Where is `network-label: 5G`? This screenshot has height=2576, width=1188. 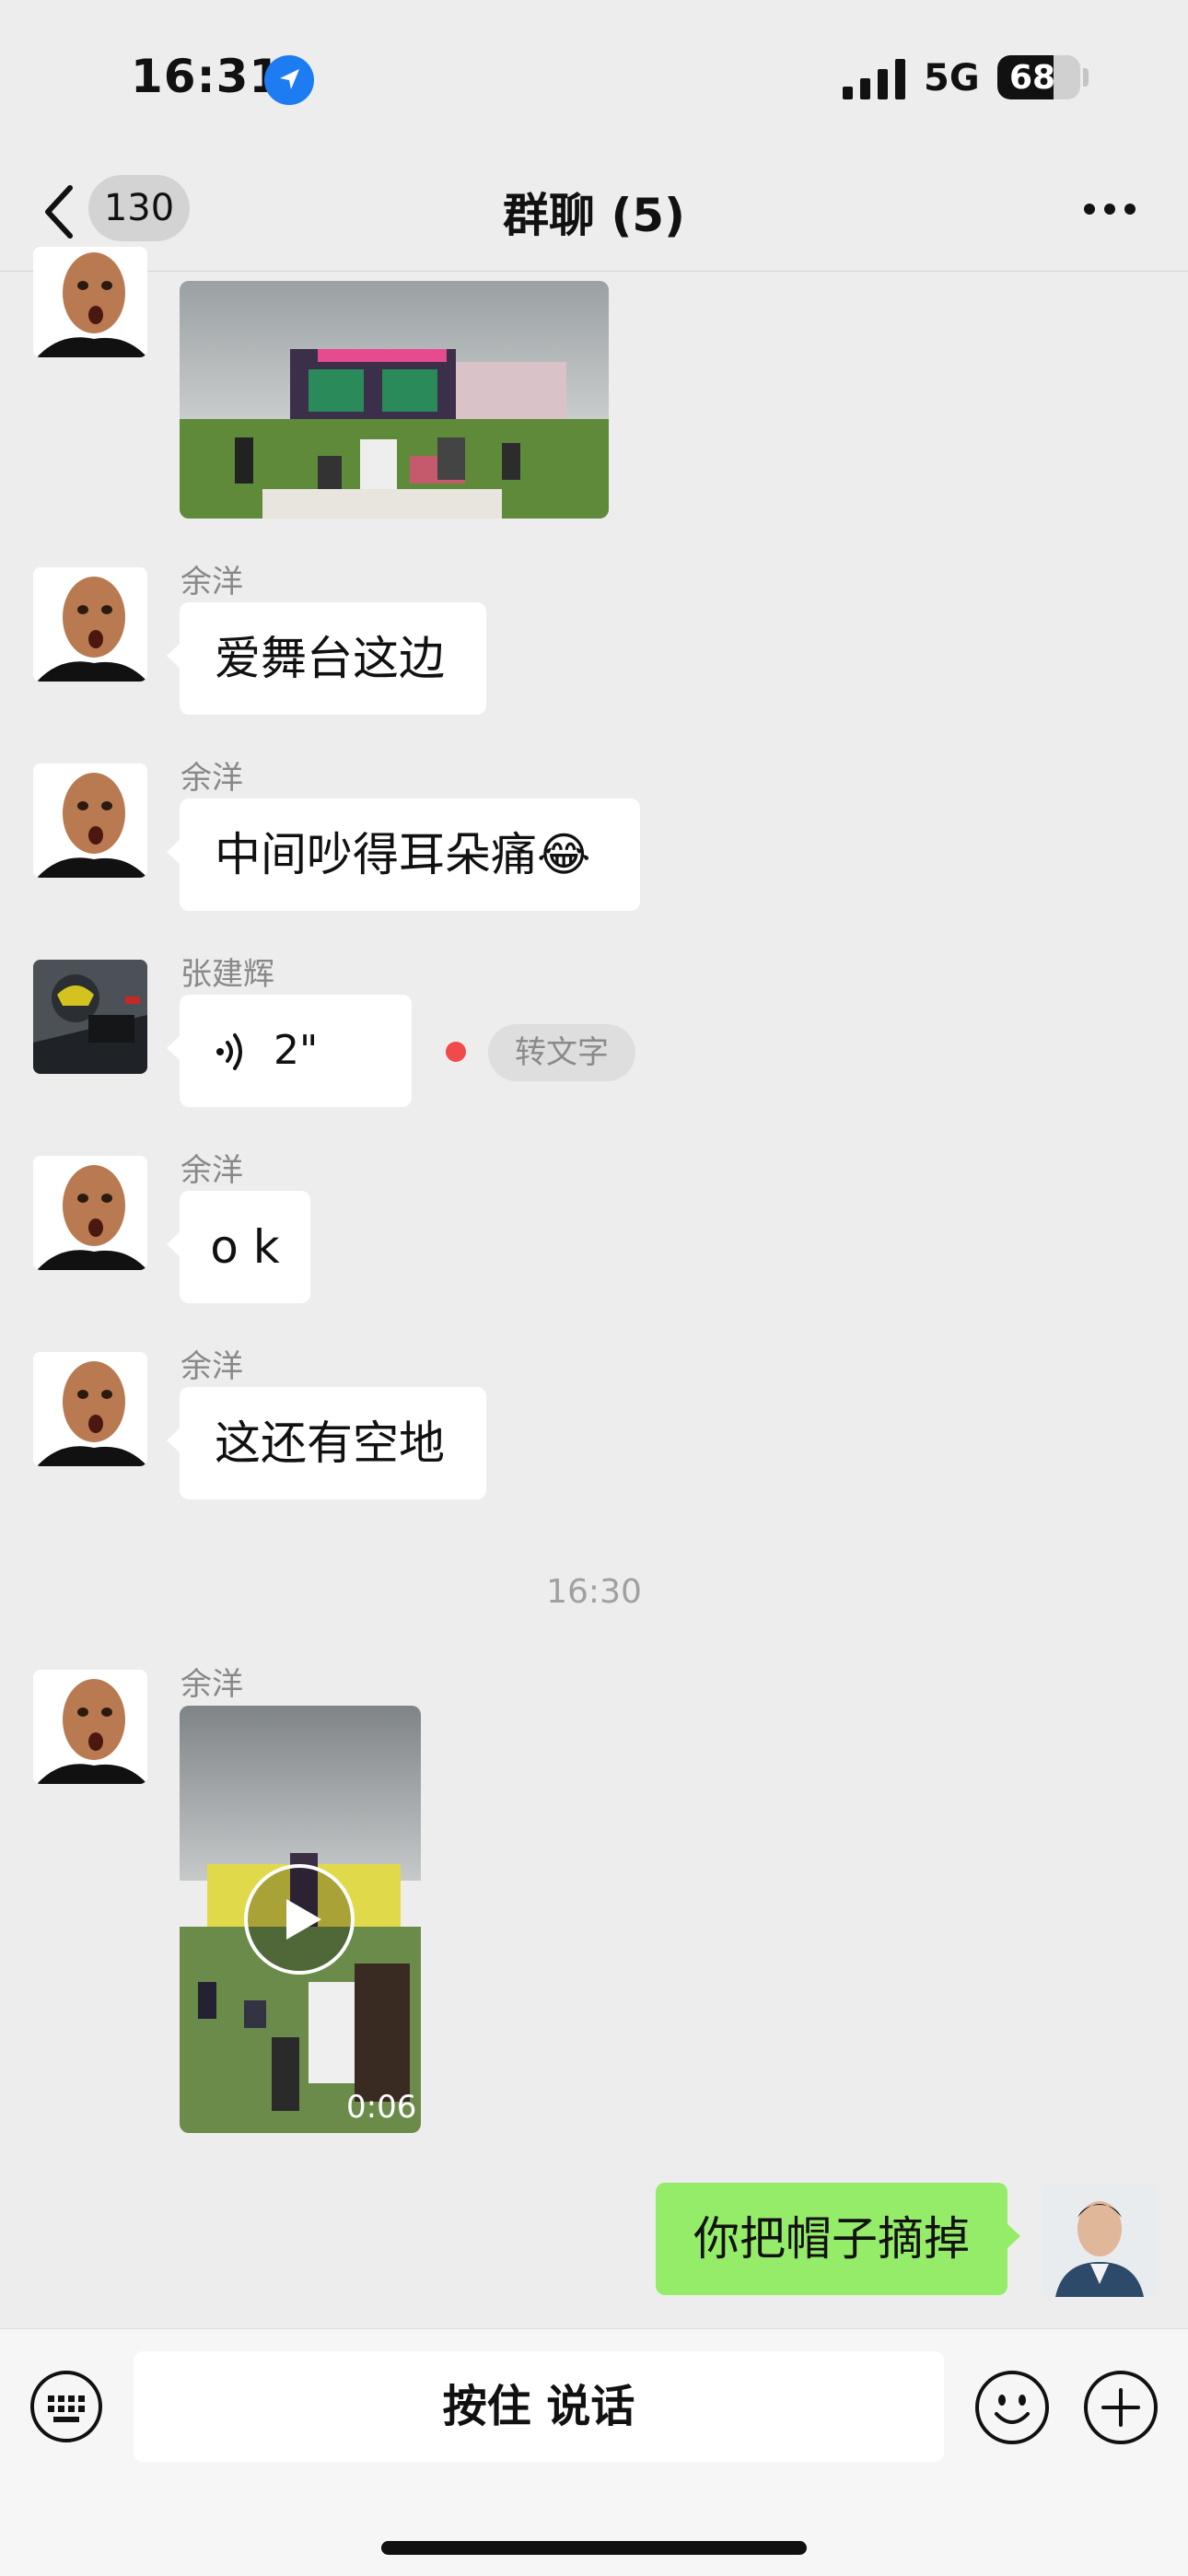
network-label: 5G is located at coordinates (952, 78).